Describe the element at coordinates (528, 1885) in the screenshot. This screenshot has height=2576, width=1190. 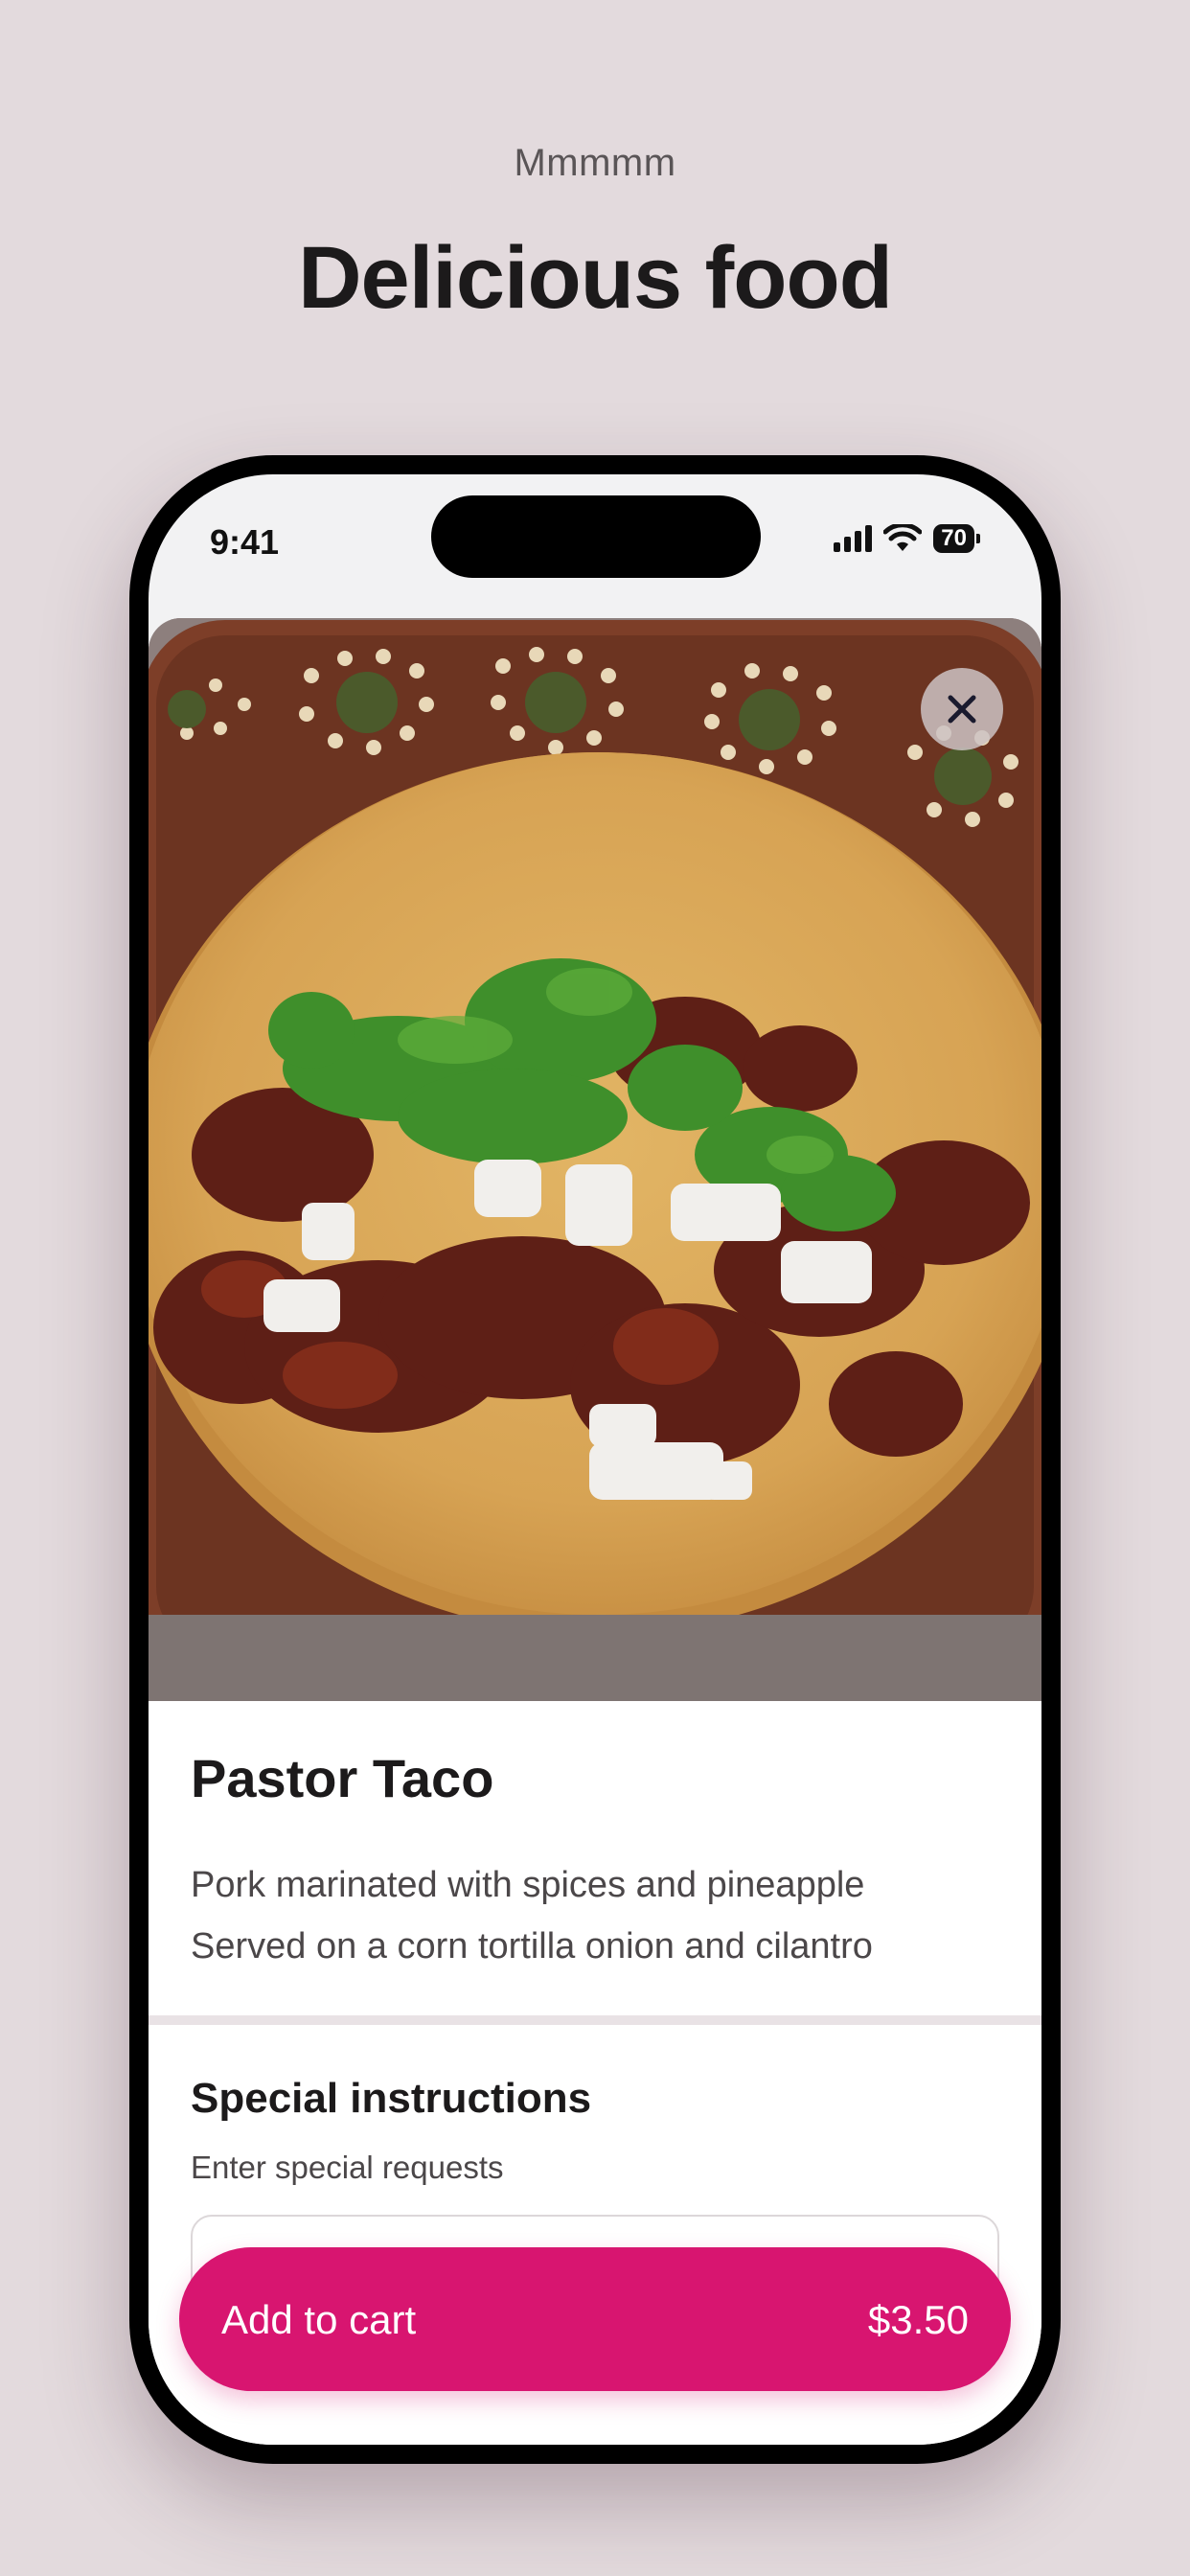
I see `description-line: Pork marinated with spices and pineapple` at that location.